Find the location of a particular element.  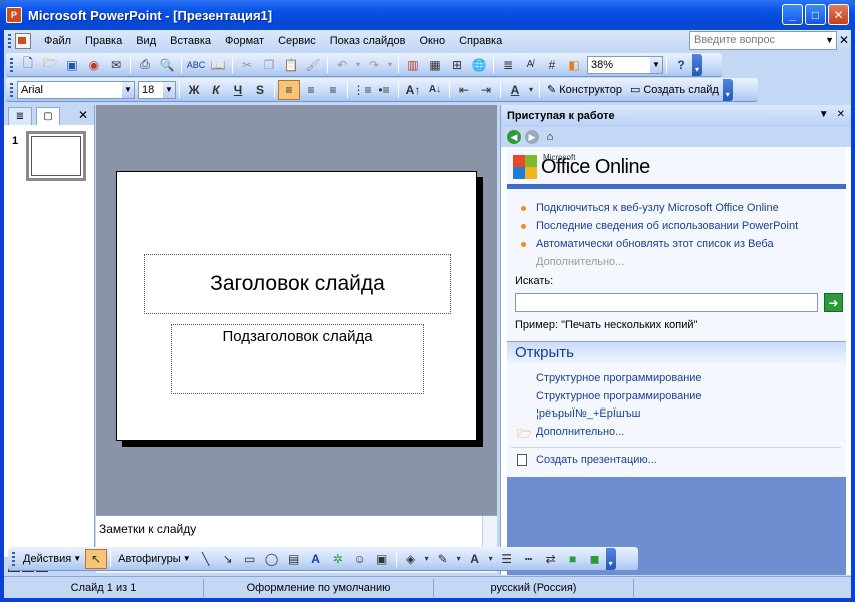

subtitle-placeholder: Подзаголовок слайда is located at coordinates (297, 359).